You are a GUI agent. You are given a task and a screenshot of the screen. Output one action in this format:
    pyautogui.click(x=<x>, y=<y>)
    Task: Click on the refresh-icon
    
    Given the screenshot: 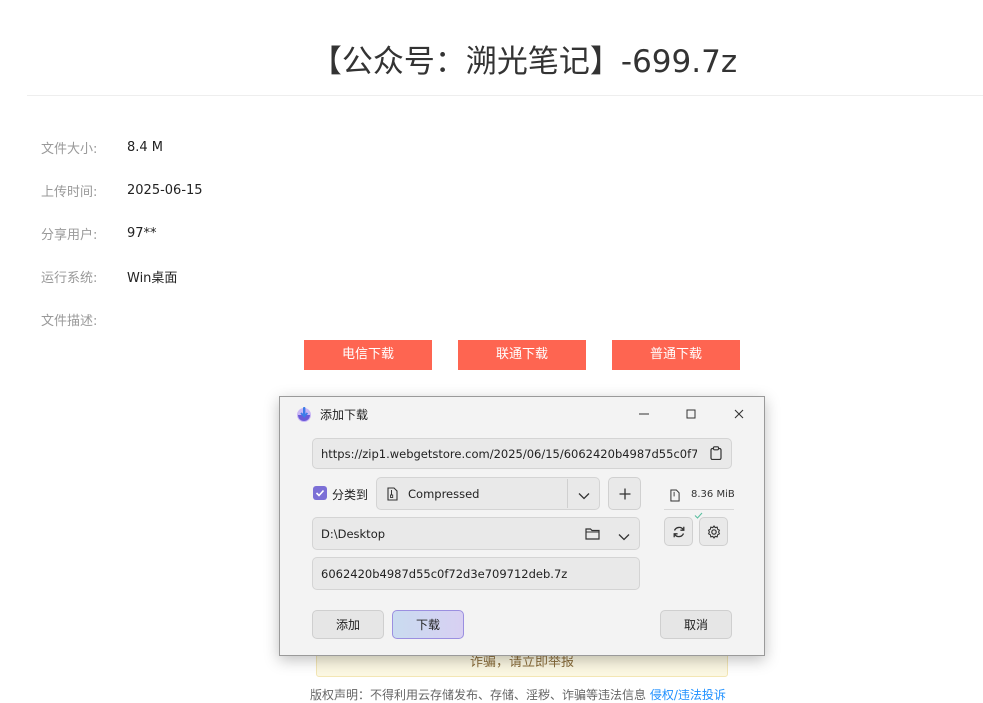 What is the action you would take?
    pyautogui.click(x=678, y=531)
    